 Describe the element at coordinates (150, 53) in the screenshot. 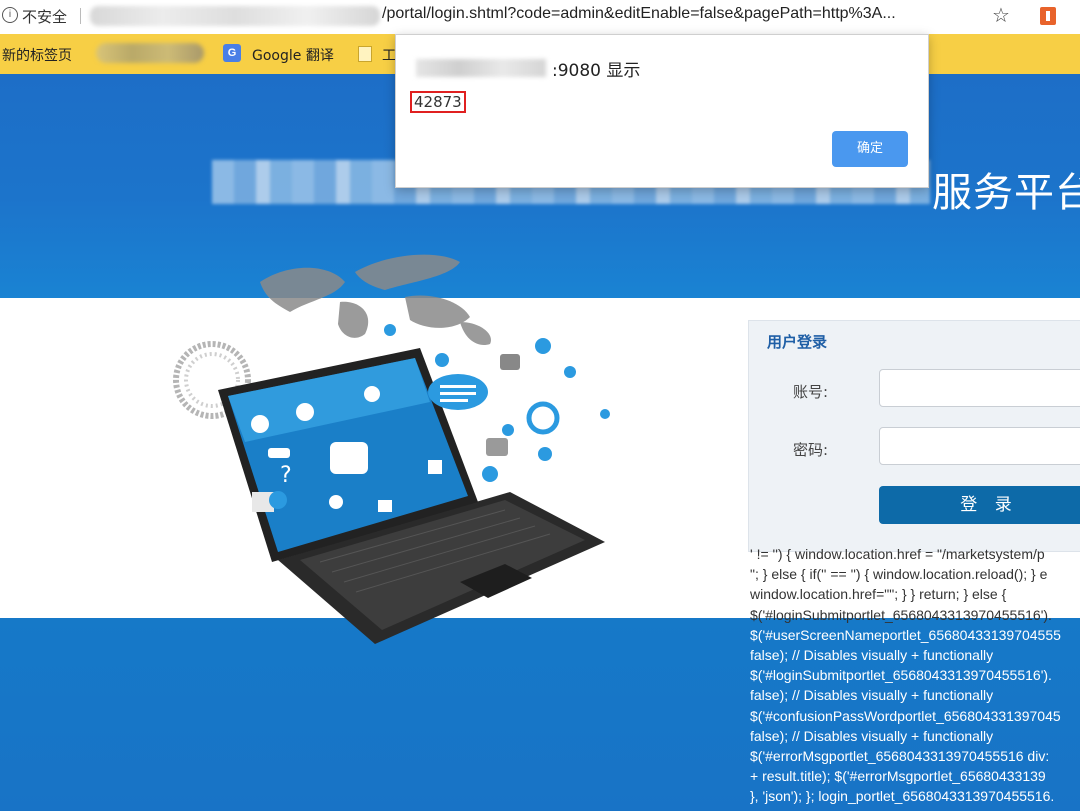

I see `redacted-bookmark` at that location.